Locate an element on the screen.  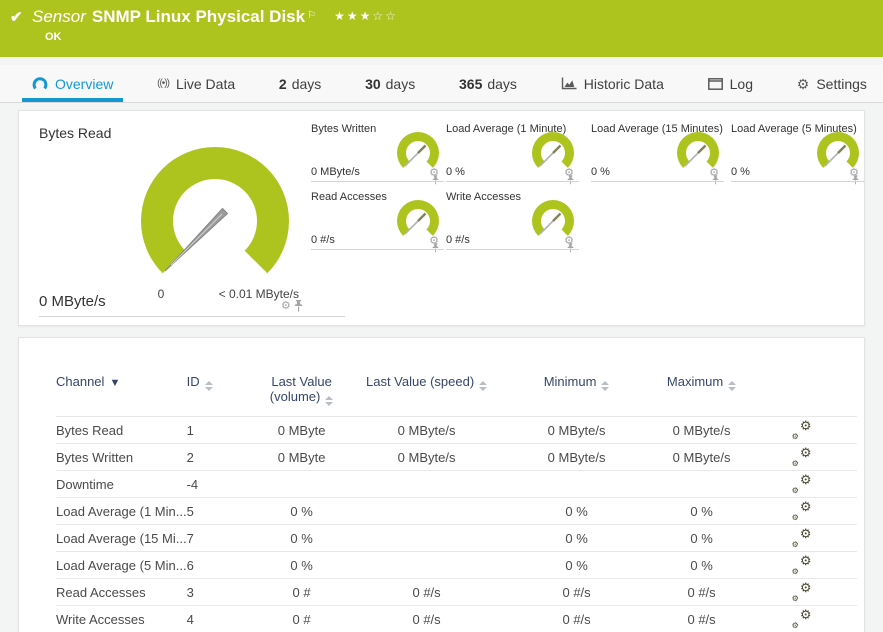
channel-id: -4 is located at coordinates (192, 484).